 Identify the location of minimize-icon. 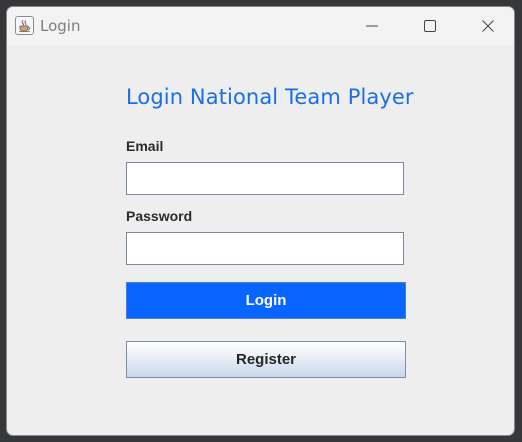
(372, 26).